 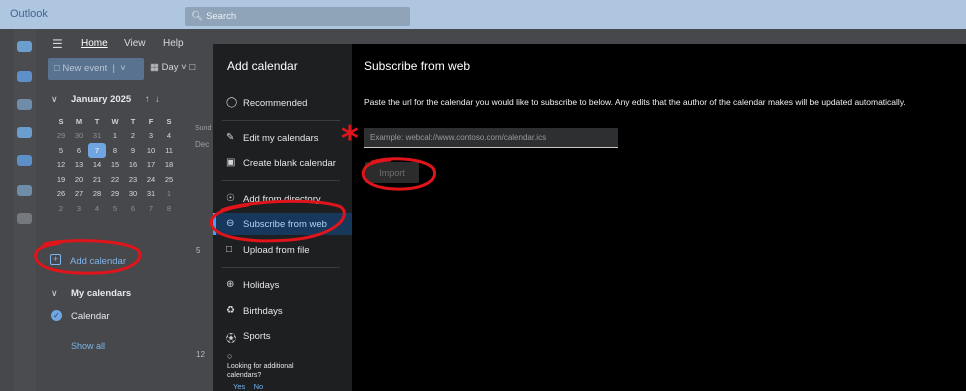 I want to click on hamburger-menu-icon: ☰, so click(x=57, y=44).